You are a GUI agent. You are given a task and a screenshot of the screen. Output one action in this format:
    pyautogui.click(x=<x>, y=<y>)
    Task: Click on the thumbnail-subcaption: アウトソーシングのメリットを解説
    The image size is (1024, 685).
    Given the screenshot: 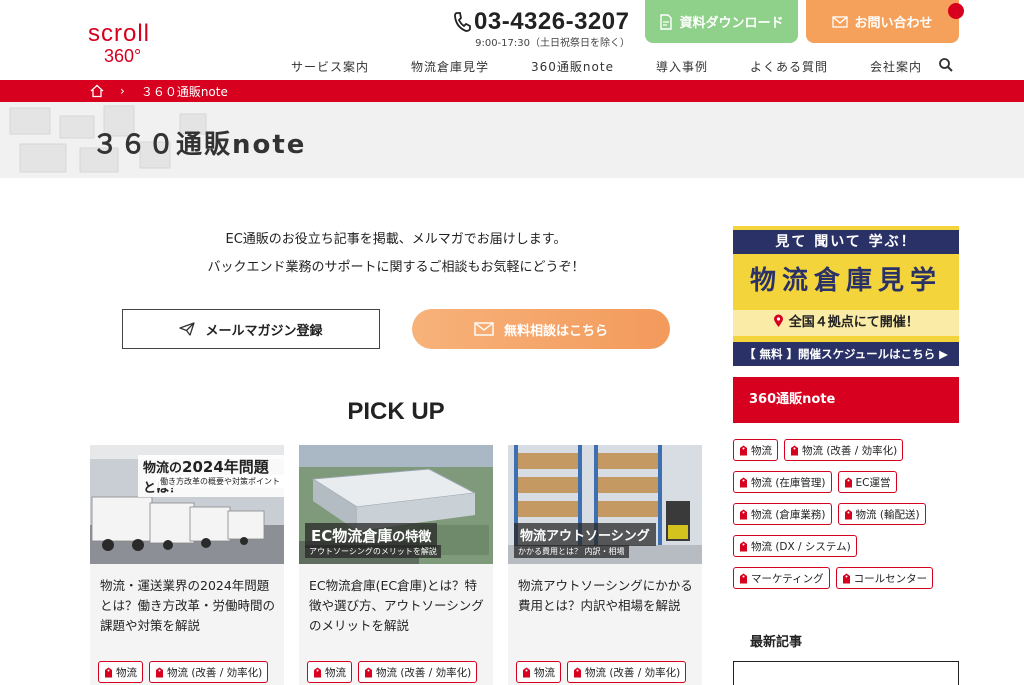 What is the action you would take?
    pyautogui.click(x=373, y=551)
    